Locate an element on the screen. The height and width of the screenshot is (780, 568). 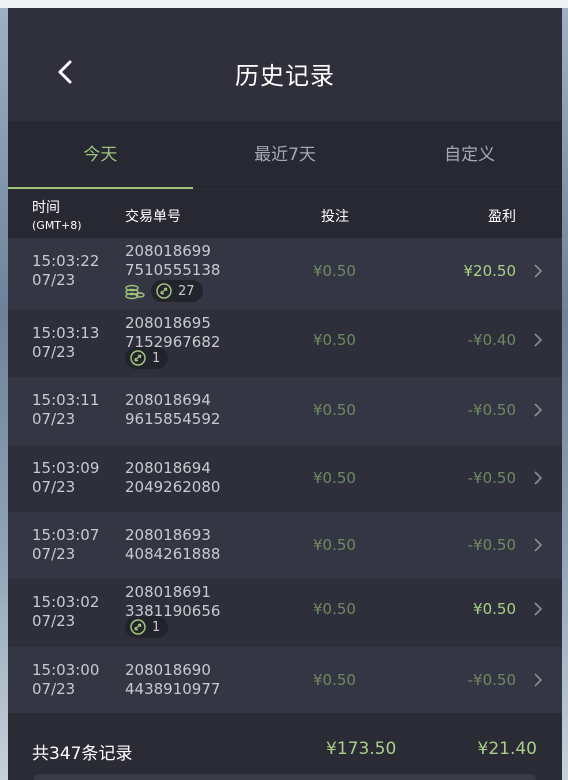
coins-icon is located at coordinates (135, 292).